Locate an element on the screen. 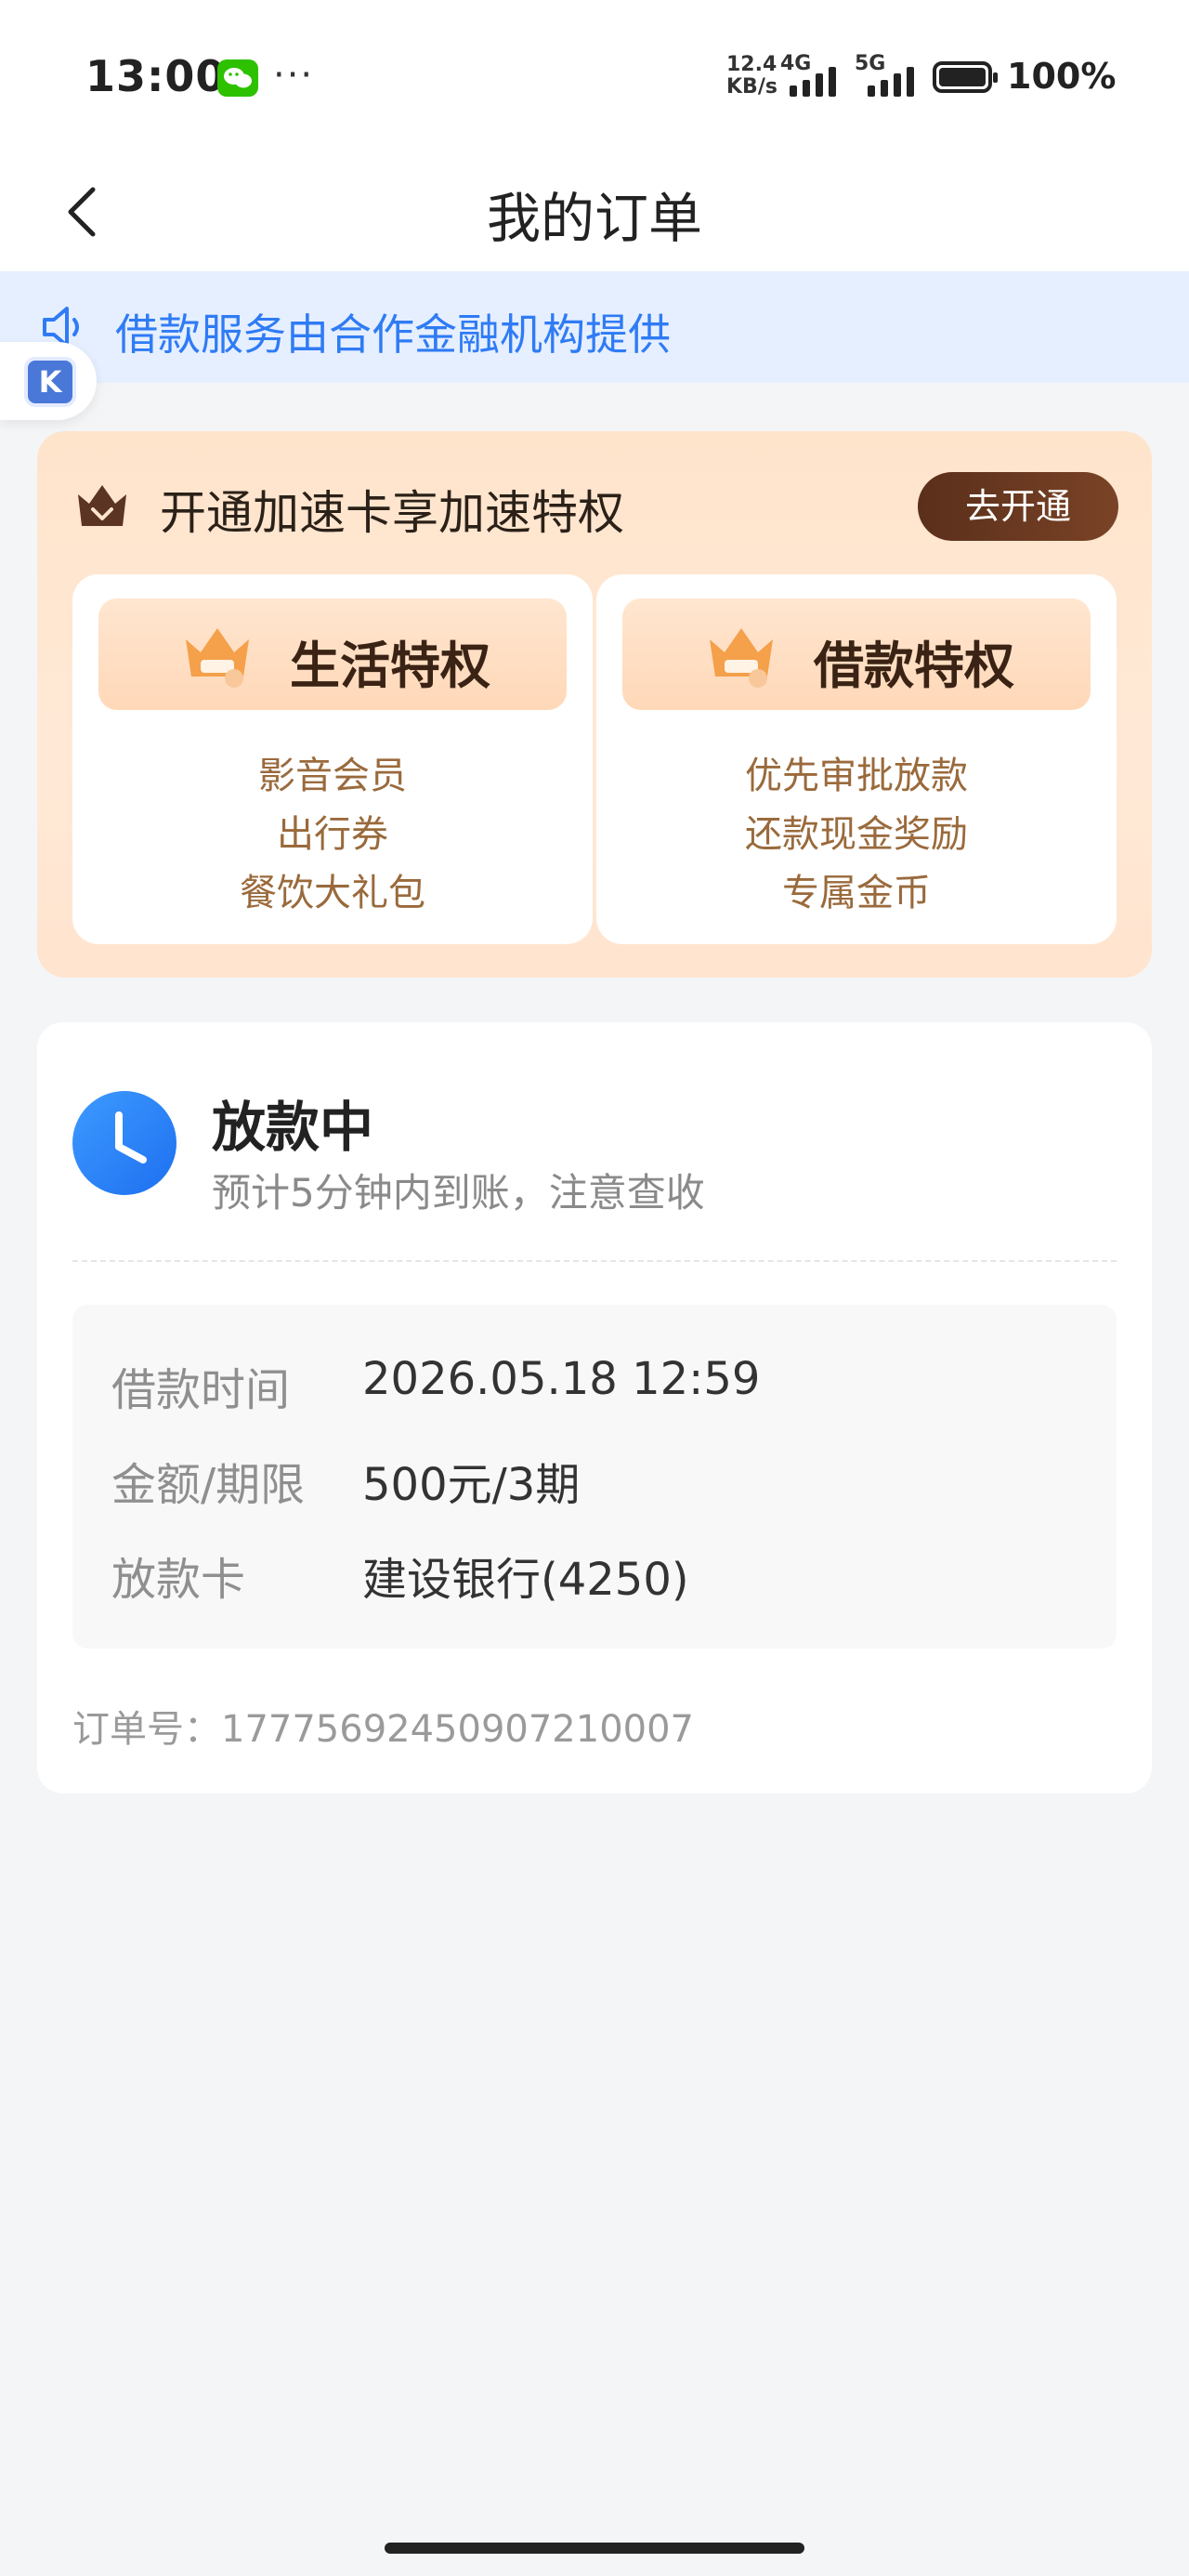  network-speed-unit: KB/s is located at coordinates (752, 87).